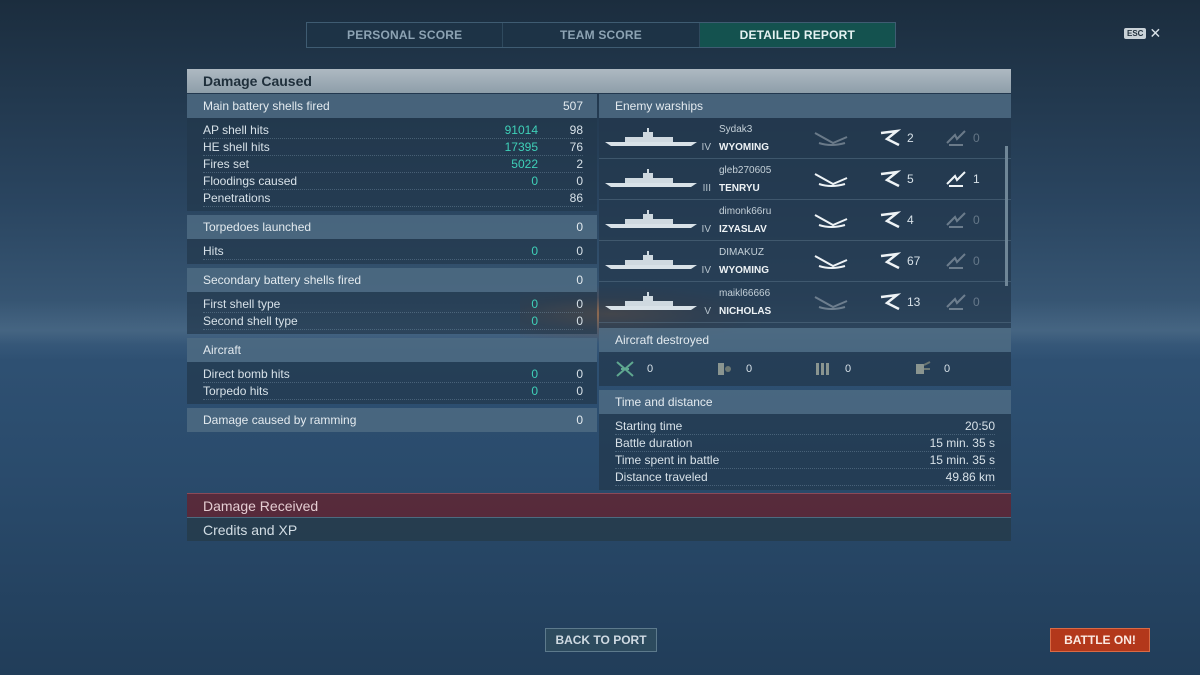 The height and width of the screenshot is (675, 1200). What do you see at coordinates (392, 251) in the screenshot?
I see `torpedoes-rows: Hits 0 0` at bounding box center [392, 251].